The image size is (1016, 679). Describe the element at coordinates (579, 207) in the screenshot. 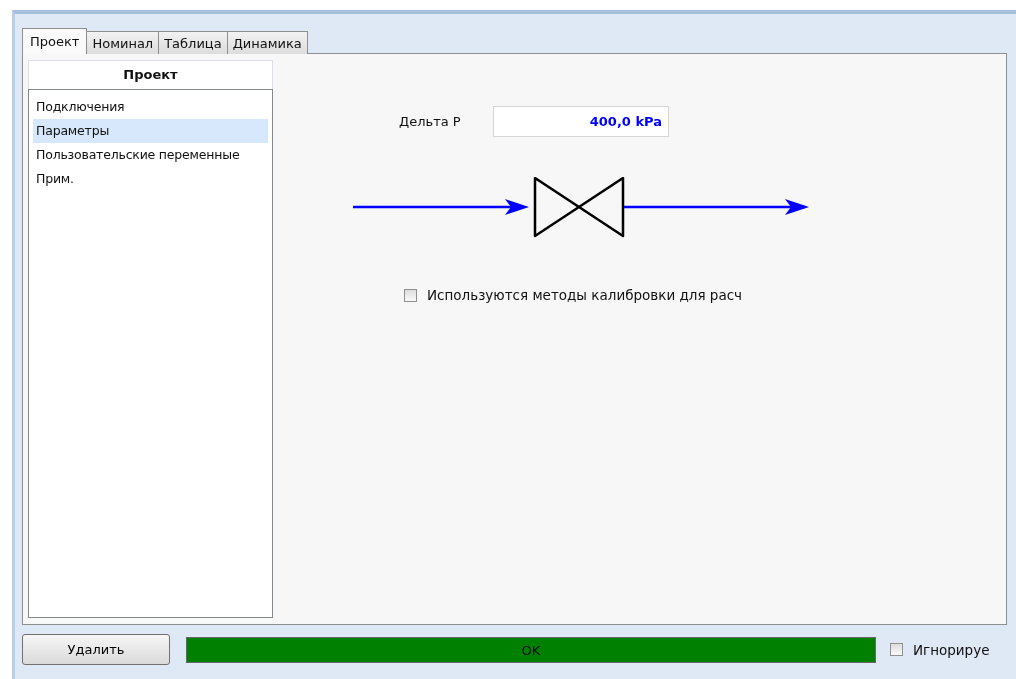

I see `valve-icon` at that location.